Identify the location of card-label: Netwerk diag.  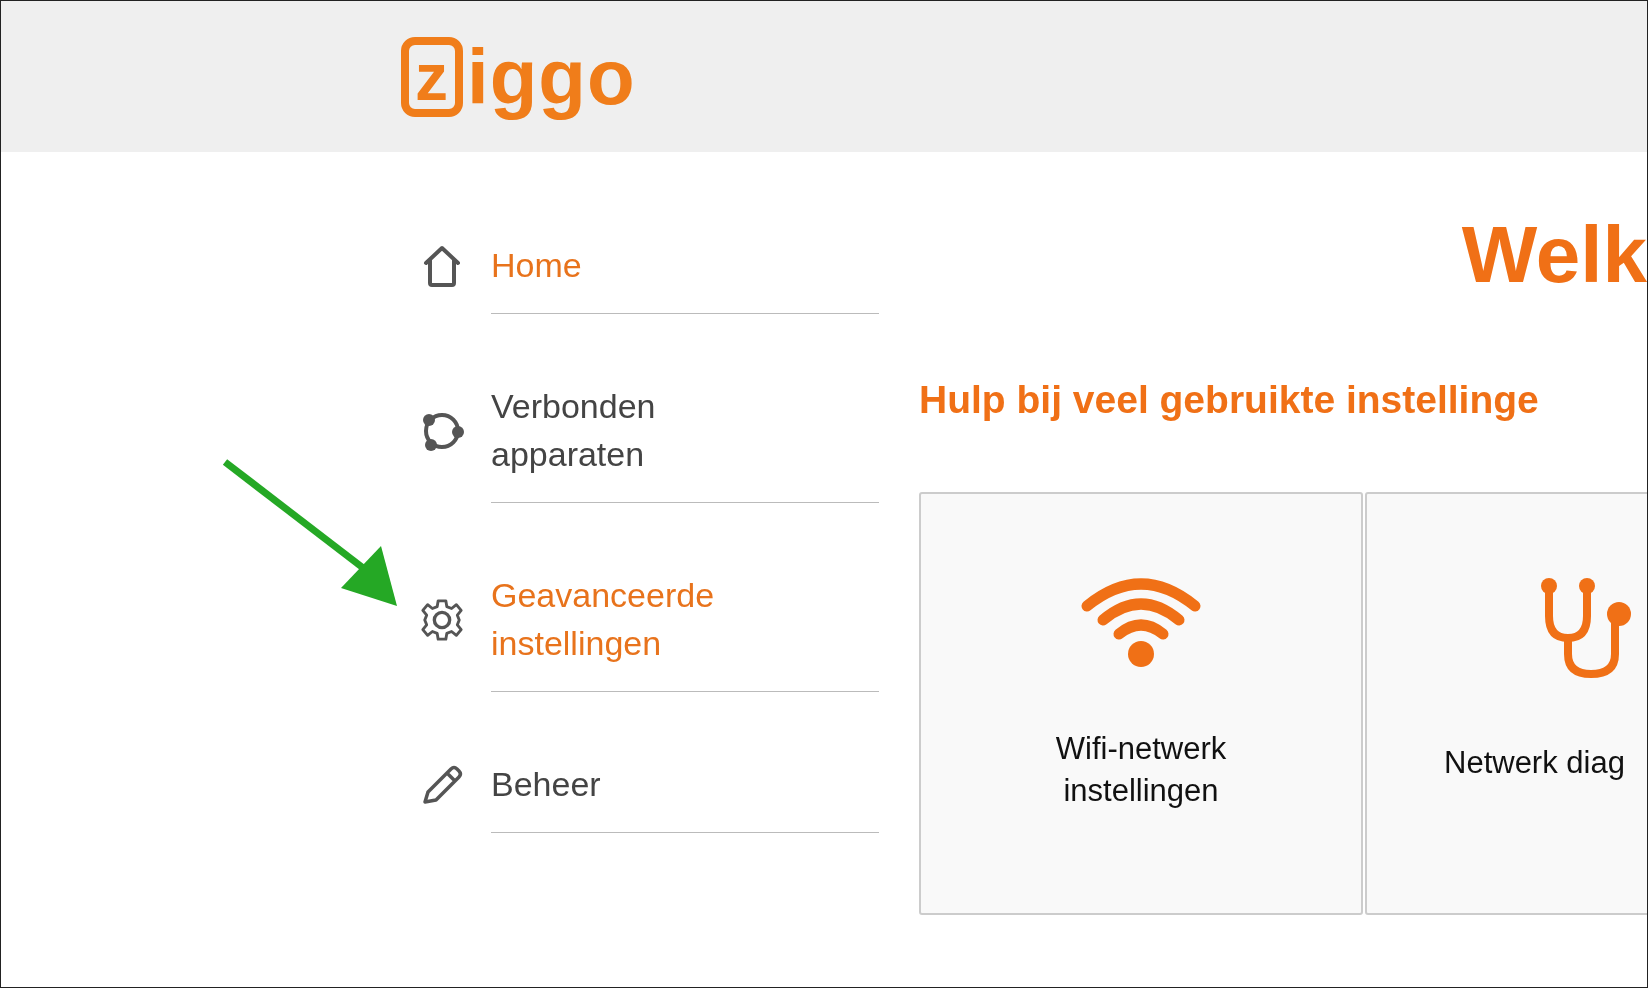
(1534, 763).